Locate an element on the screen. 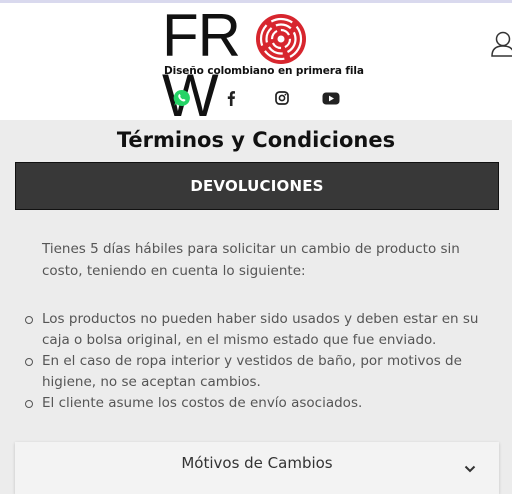  accordion-title: Mótivos de Cambios is located at coordinates (257, 463).